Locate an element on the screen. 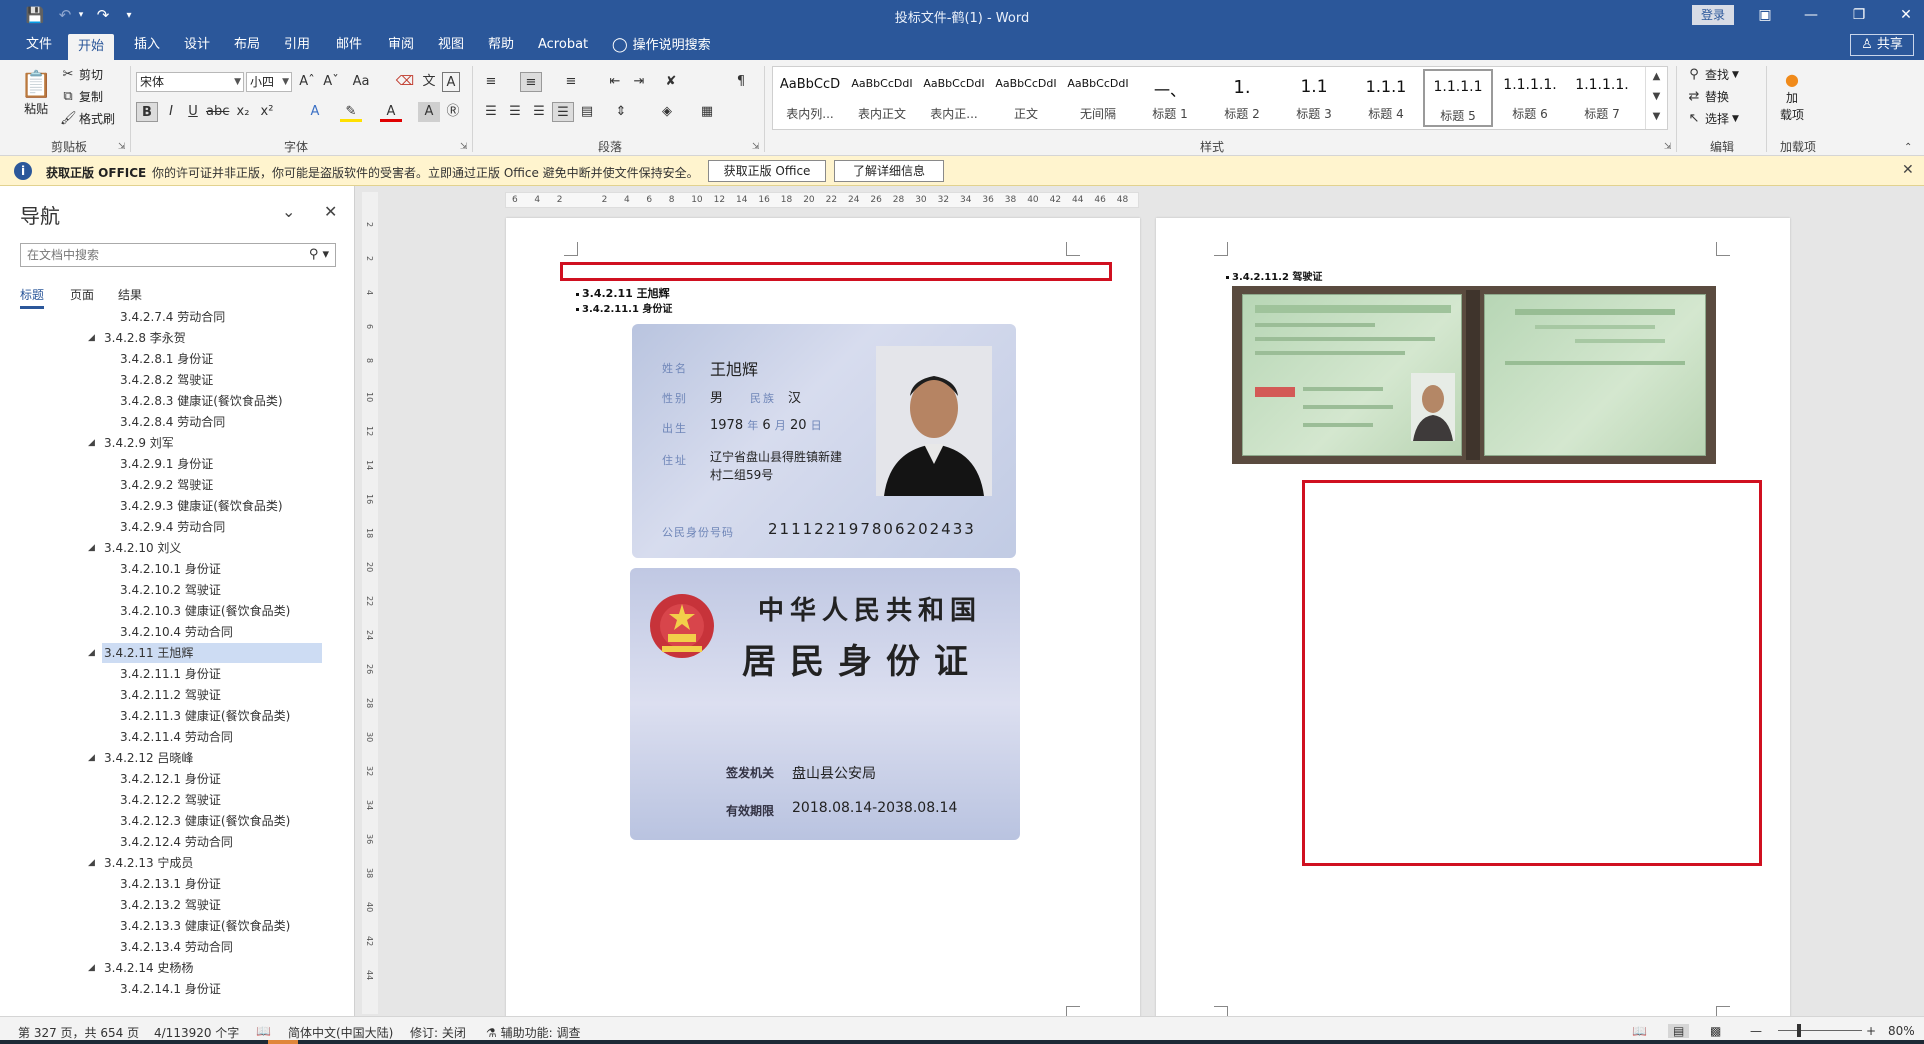 The height and width of the screenshot is (1044, 1924). grow-font-icon: Aˆ is located at coordinates (307, 82).